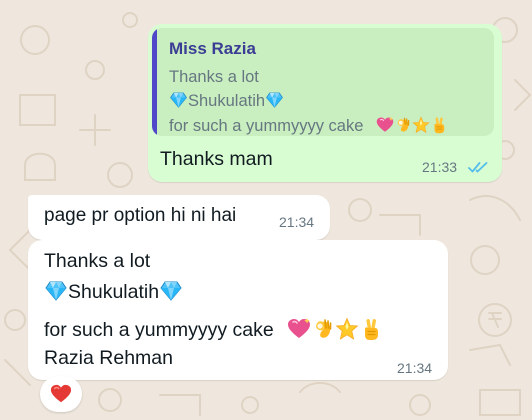 The width and height of the screenshot is (532, 420). Describe the element at coordinates (214, 77) in the screenshot. I see `quote-line-1: Thanks a lot` at that location.